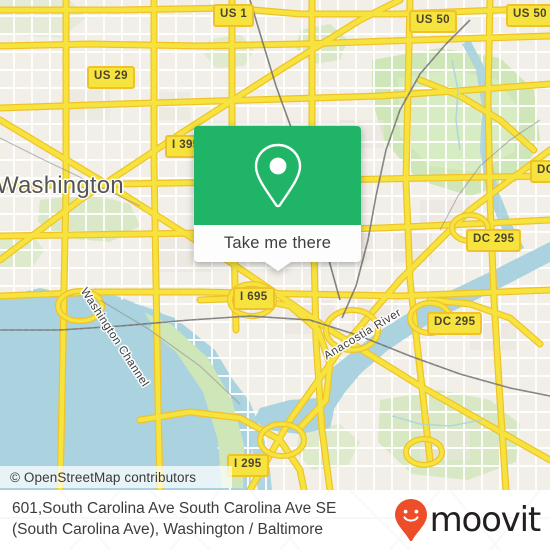 This screenshot has width=550, height=550. What do you see at coordinates (254, 298) in the screenshot?
I see `road-shield-i-695: I 695` at bounding box center [254, 298].